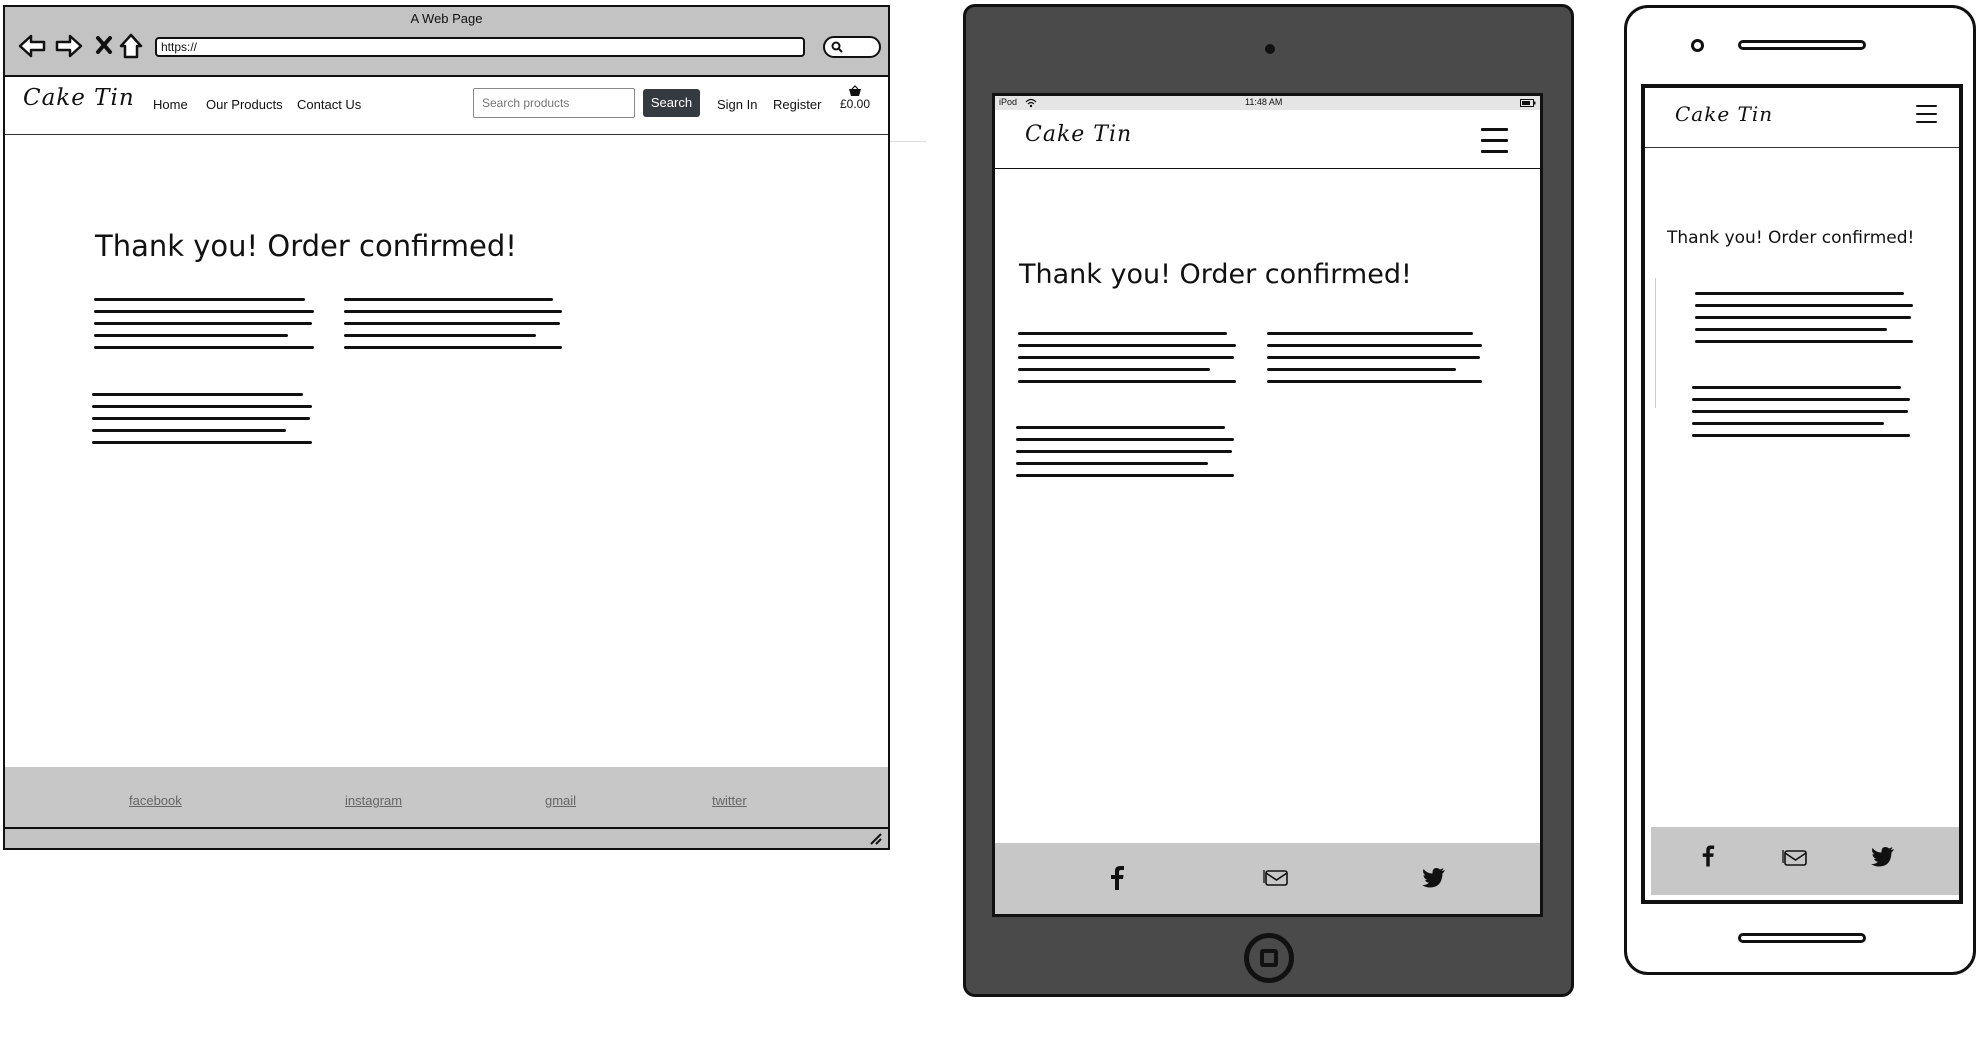 The height and width of the screenshot is (1052, 1978). I want to click on register-link: Register, so click(797, 104).